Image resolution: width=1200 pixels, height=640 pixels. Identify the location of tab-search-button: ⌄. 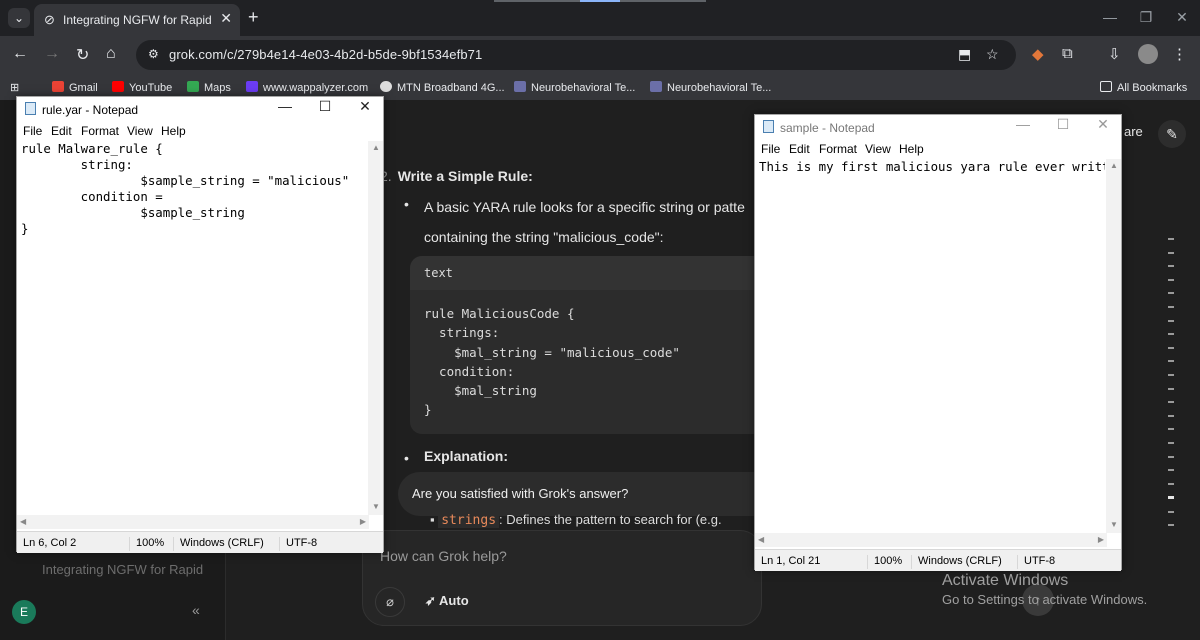
(19, 18).